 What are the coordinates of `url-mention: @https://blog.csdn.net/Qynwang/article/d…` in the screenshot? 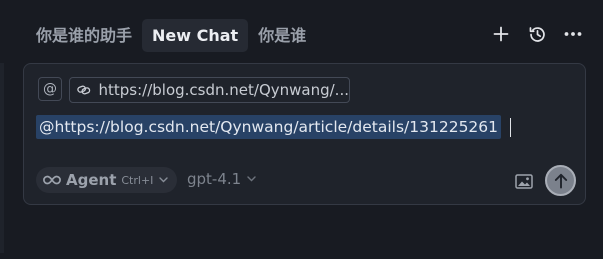 It's located at (269, 127).